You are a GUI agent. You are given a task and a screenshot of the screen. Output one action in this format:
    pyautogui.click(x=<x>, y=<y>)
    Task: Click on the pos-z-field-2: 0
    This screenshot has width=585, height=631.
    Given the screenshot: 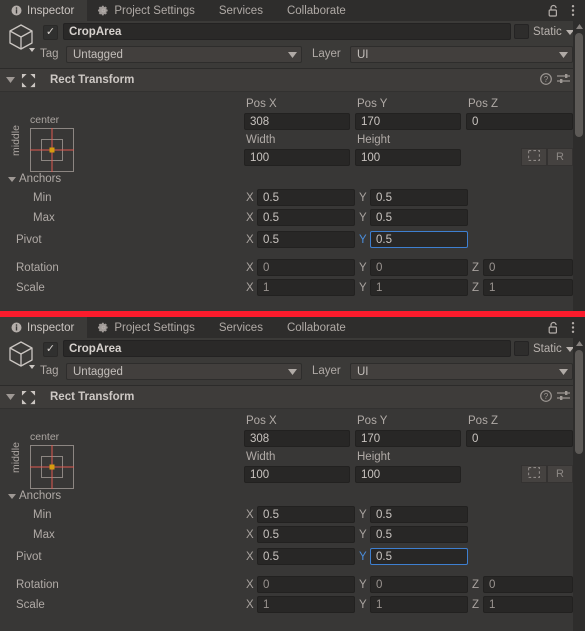 What is the action you would take?
    pyautogui.click(x=519, y=438)
    